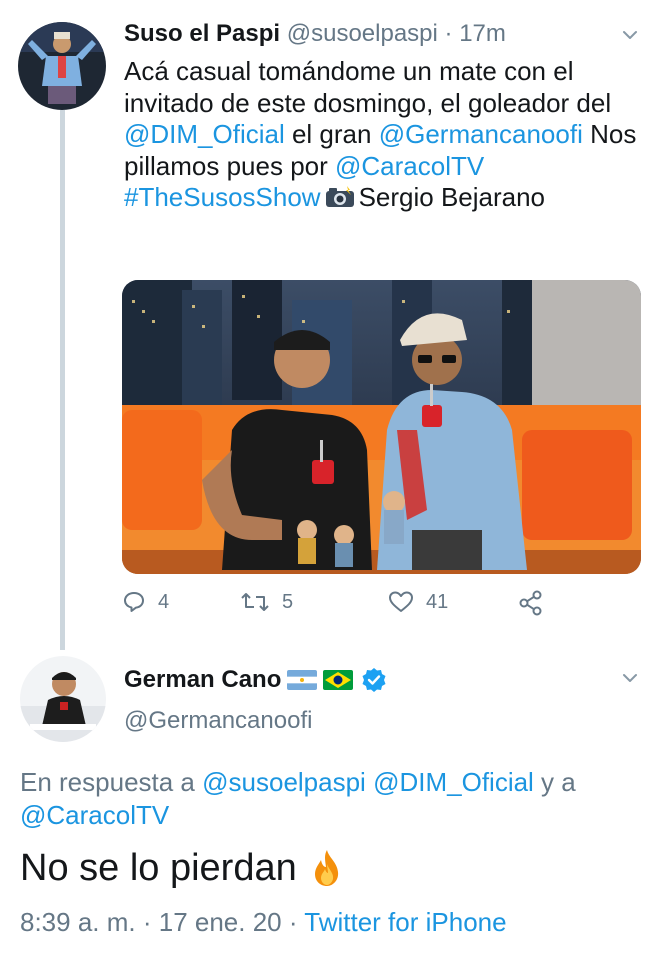 Image resolution: width=660 pixels, height=960 pixels. I want to click on author-name-row: German Cano, so click(255, 680).